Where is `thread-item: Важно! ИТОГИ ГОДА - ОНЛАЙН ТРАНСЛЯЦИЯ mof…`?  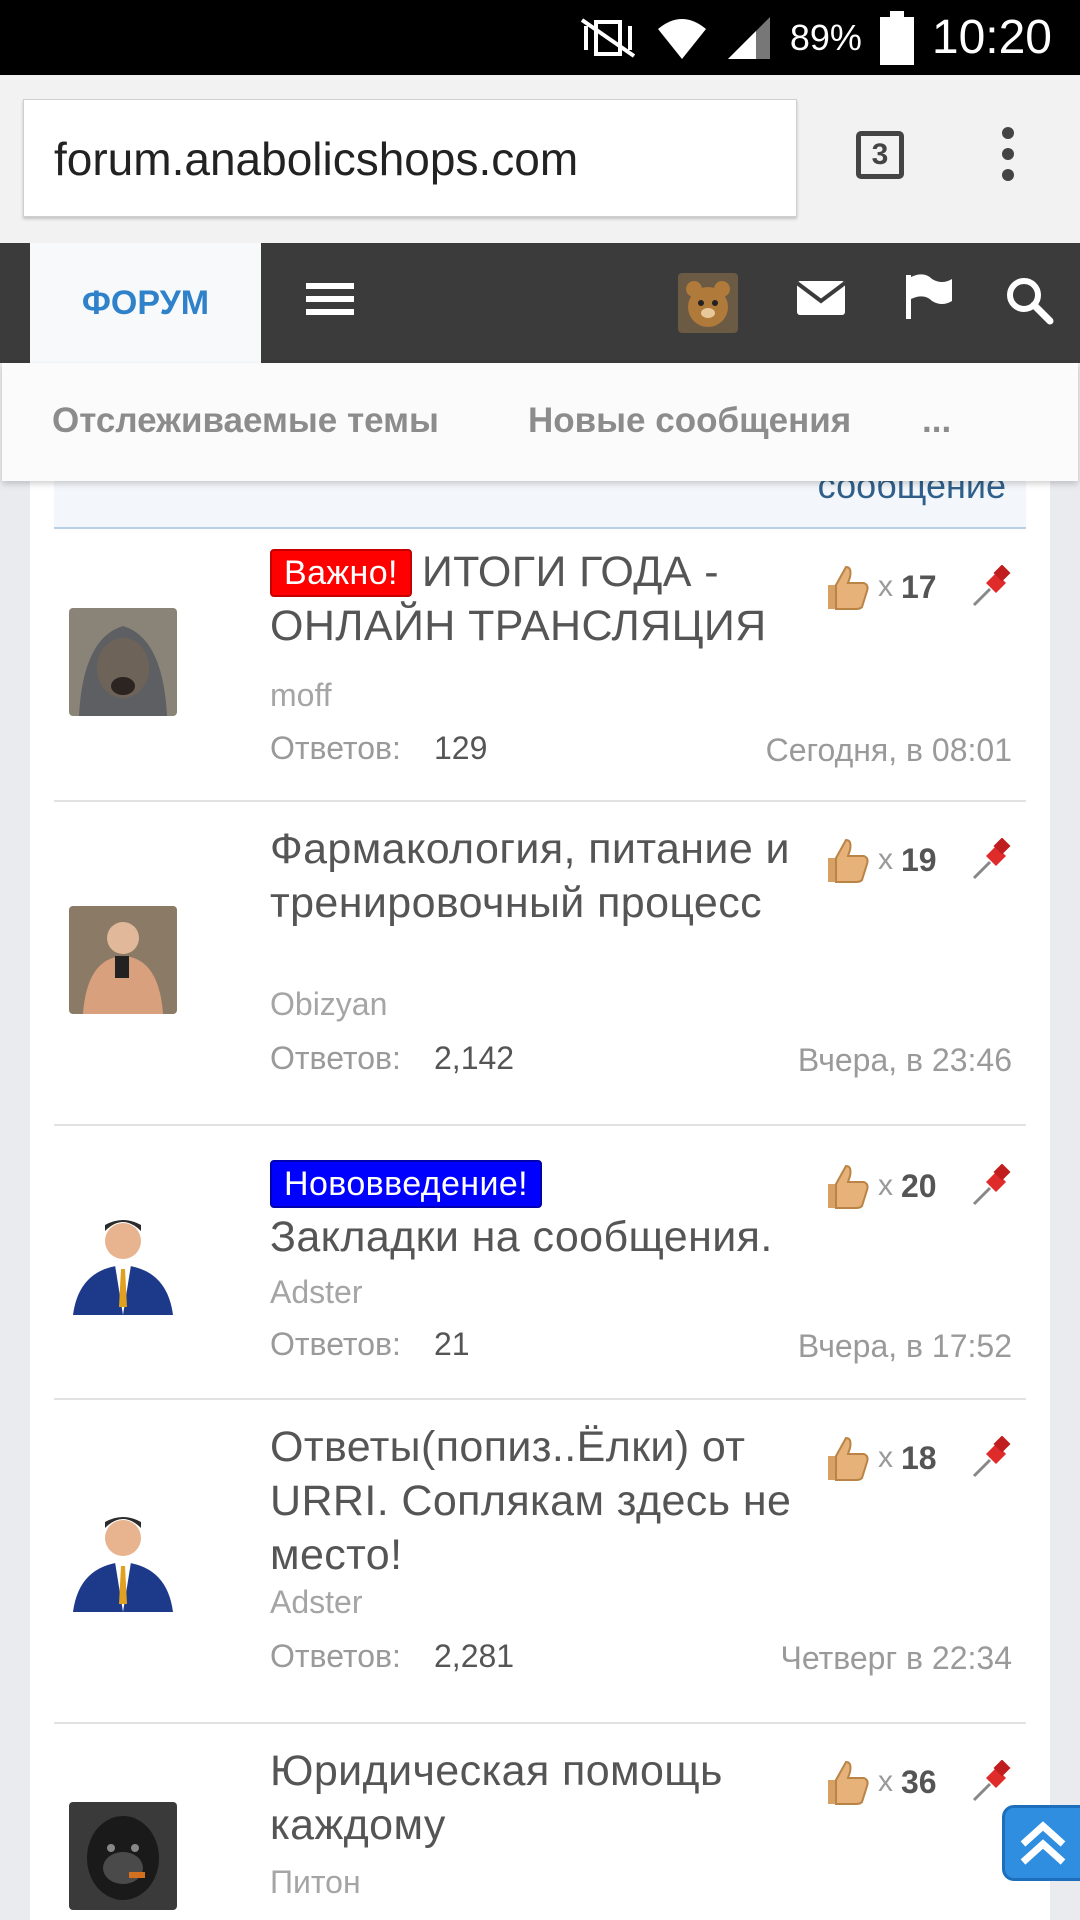 thread-item: Важно! ИТОГИ ГОДА - ОНЛАЙН ТРАНСЛЯЦИЯ mof… is located at coordinates (540, 664).